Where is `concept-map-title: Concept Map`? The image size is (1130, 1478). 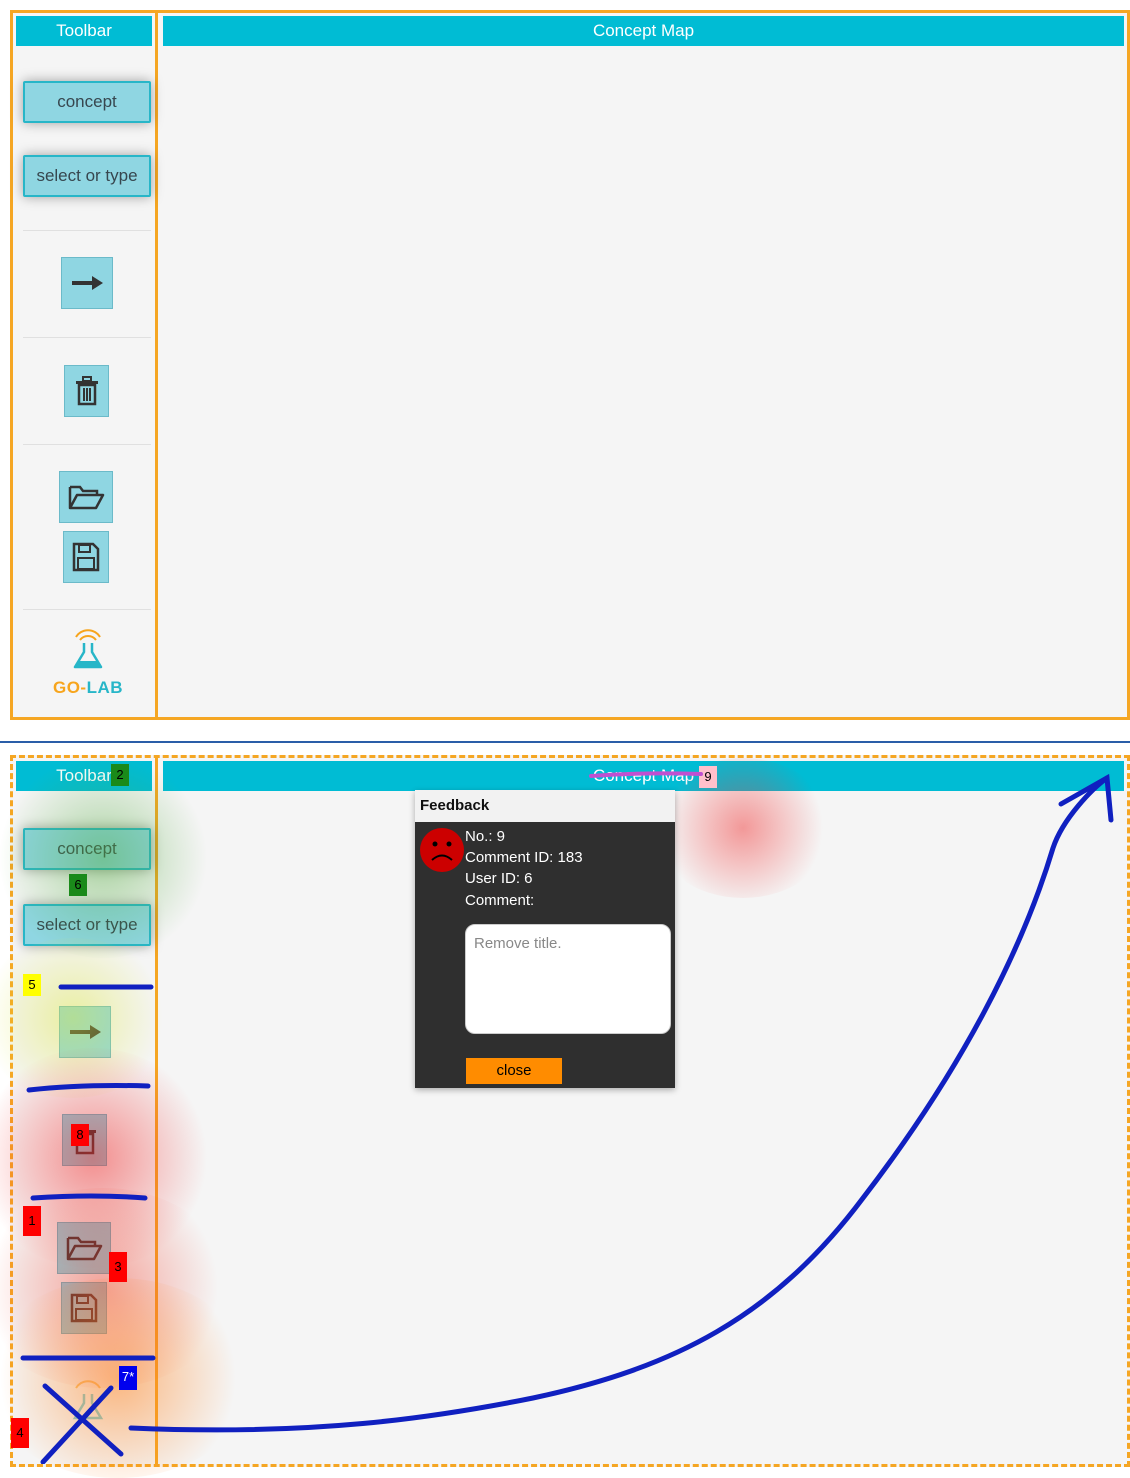 concept-map-title: Concept Map is located at coordinates (643, 31).